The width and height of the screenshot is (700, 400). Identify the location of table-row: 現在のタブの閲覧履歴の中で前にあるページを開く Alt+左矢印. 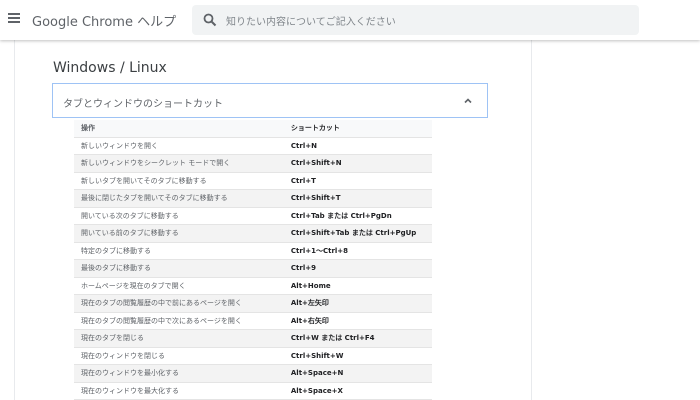
(253, 303).